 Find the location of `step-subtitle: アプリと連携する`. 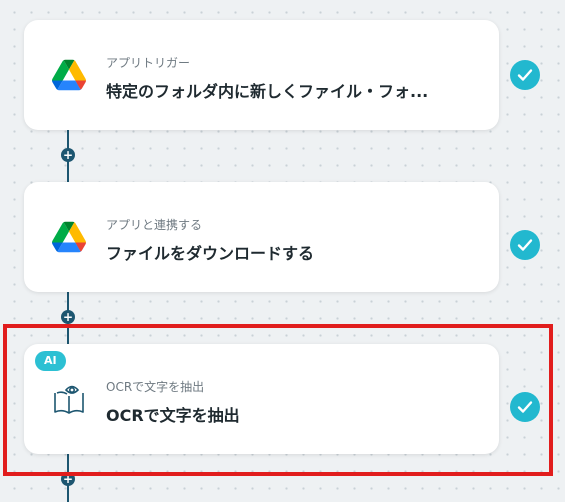

step-subtitle: アプリと連携する is located at coordinates (154, 225).